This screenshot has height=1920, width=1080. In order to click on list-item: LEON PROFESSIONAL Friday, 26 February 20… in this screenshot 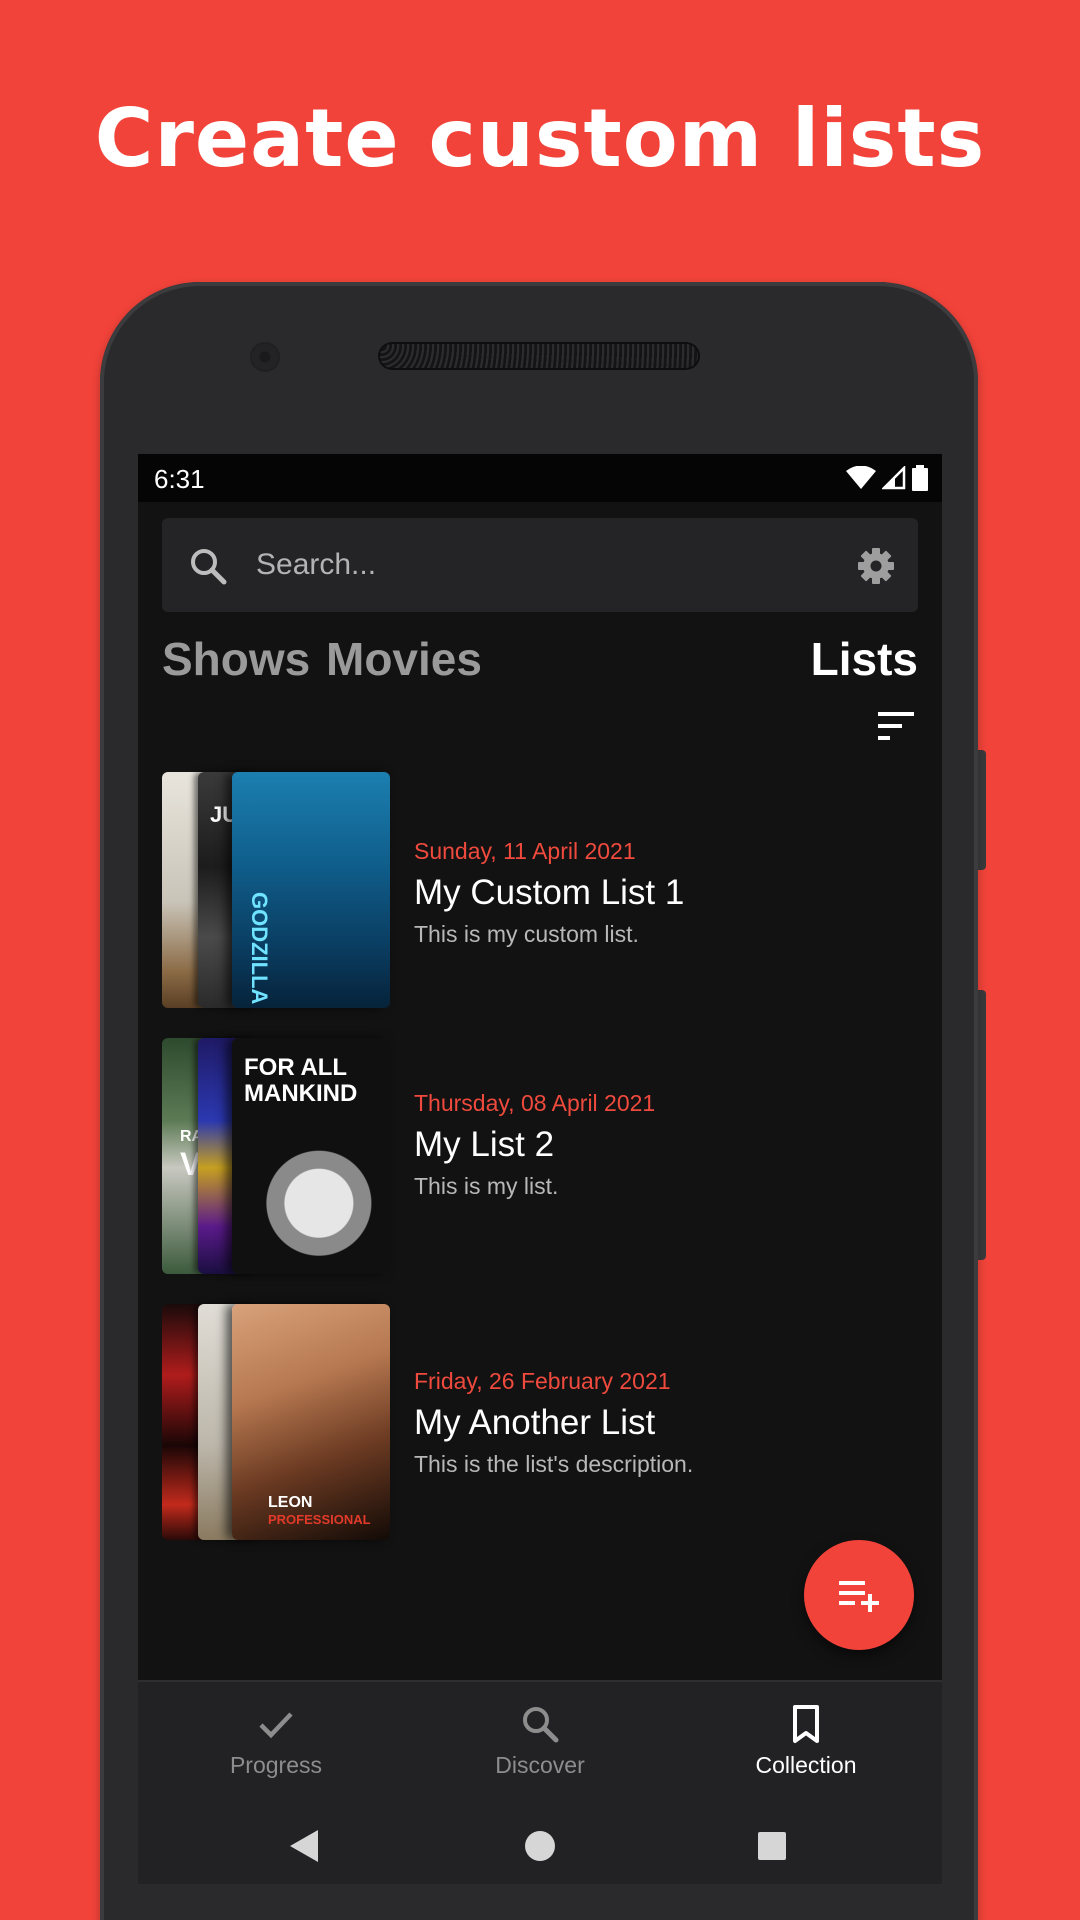, I will do `click(540, 1422)`.